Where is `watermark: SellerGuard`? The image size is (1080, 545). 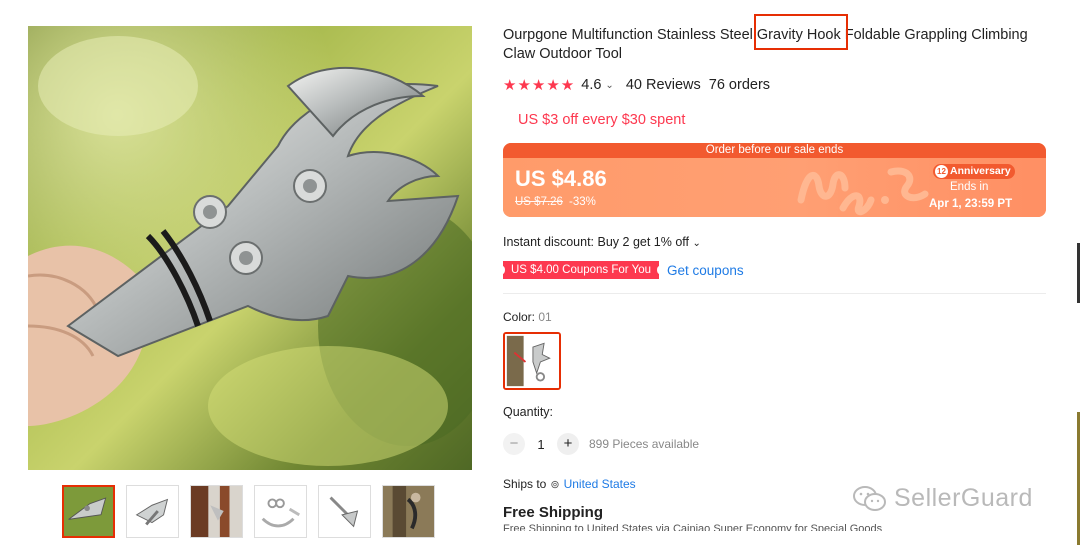 watermark: SellerGuard is located at coordinates (942, 498).